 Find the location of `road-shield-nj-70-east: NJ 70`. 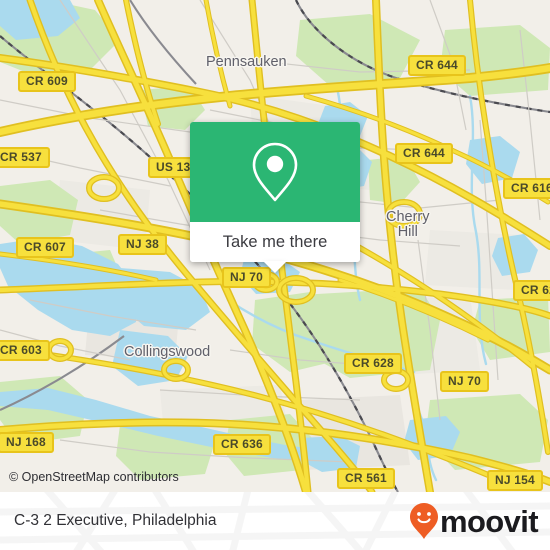

road-shield-nj-70-east: NJ 70 is located at coordinates (465, 381).